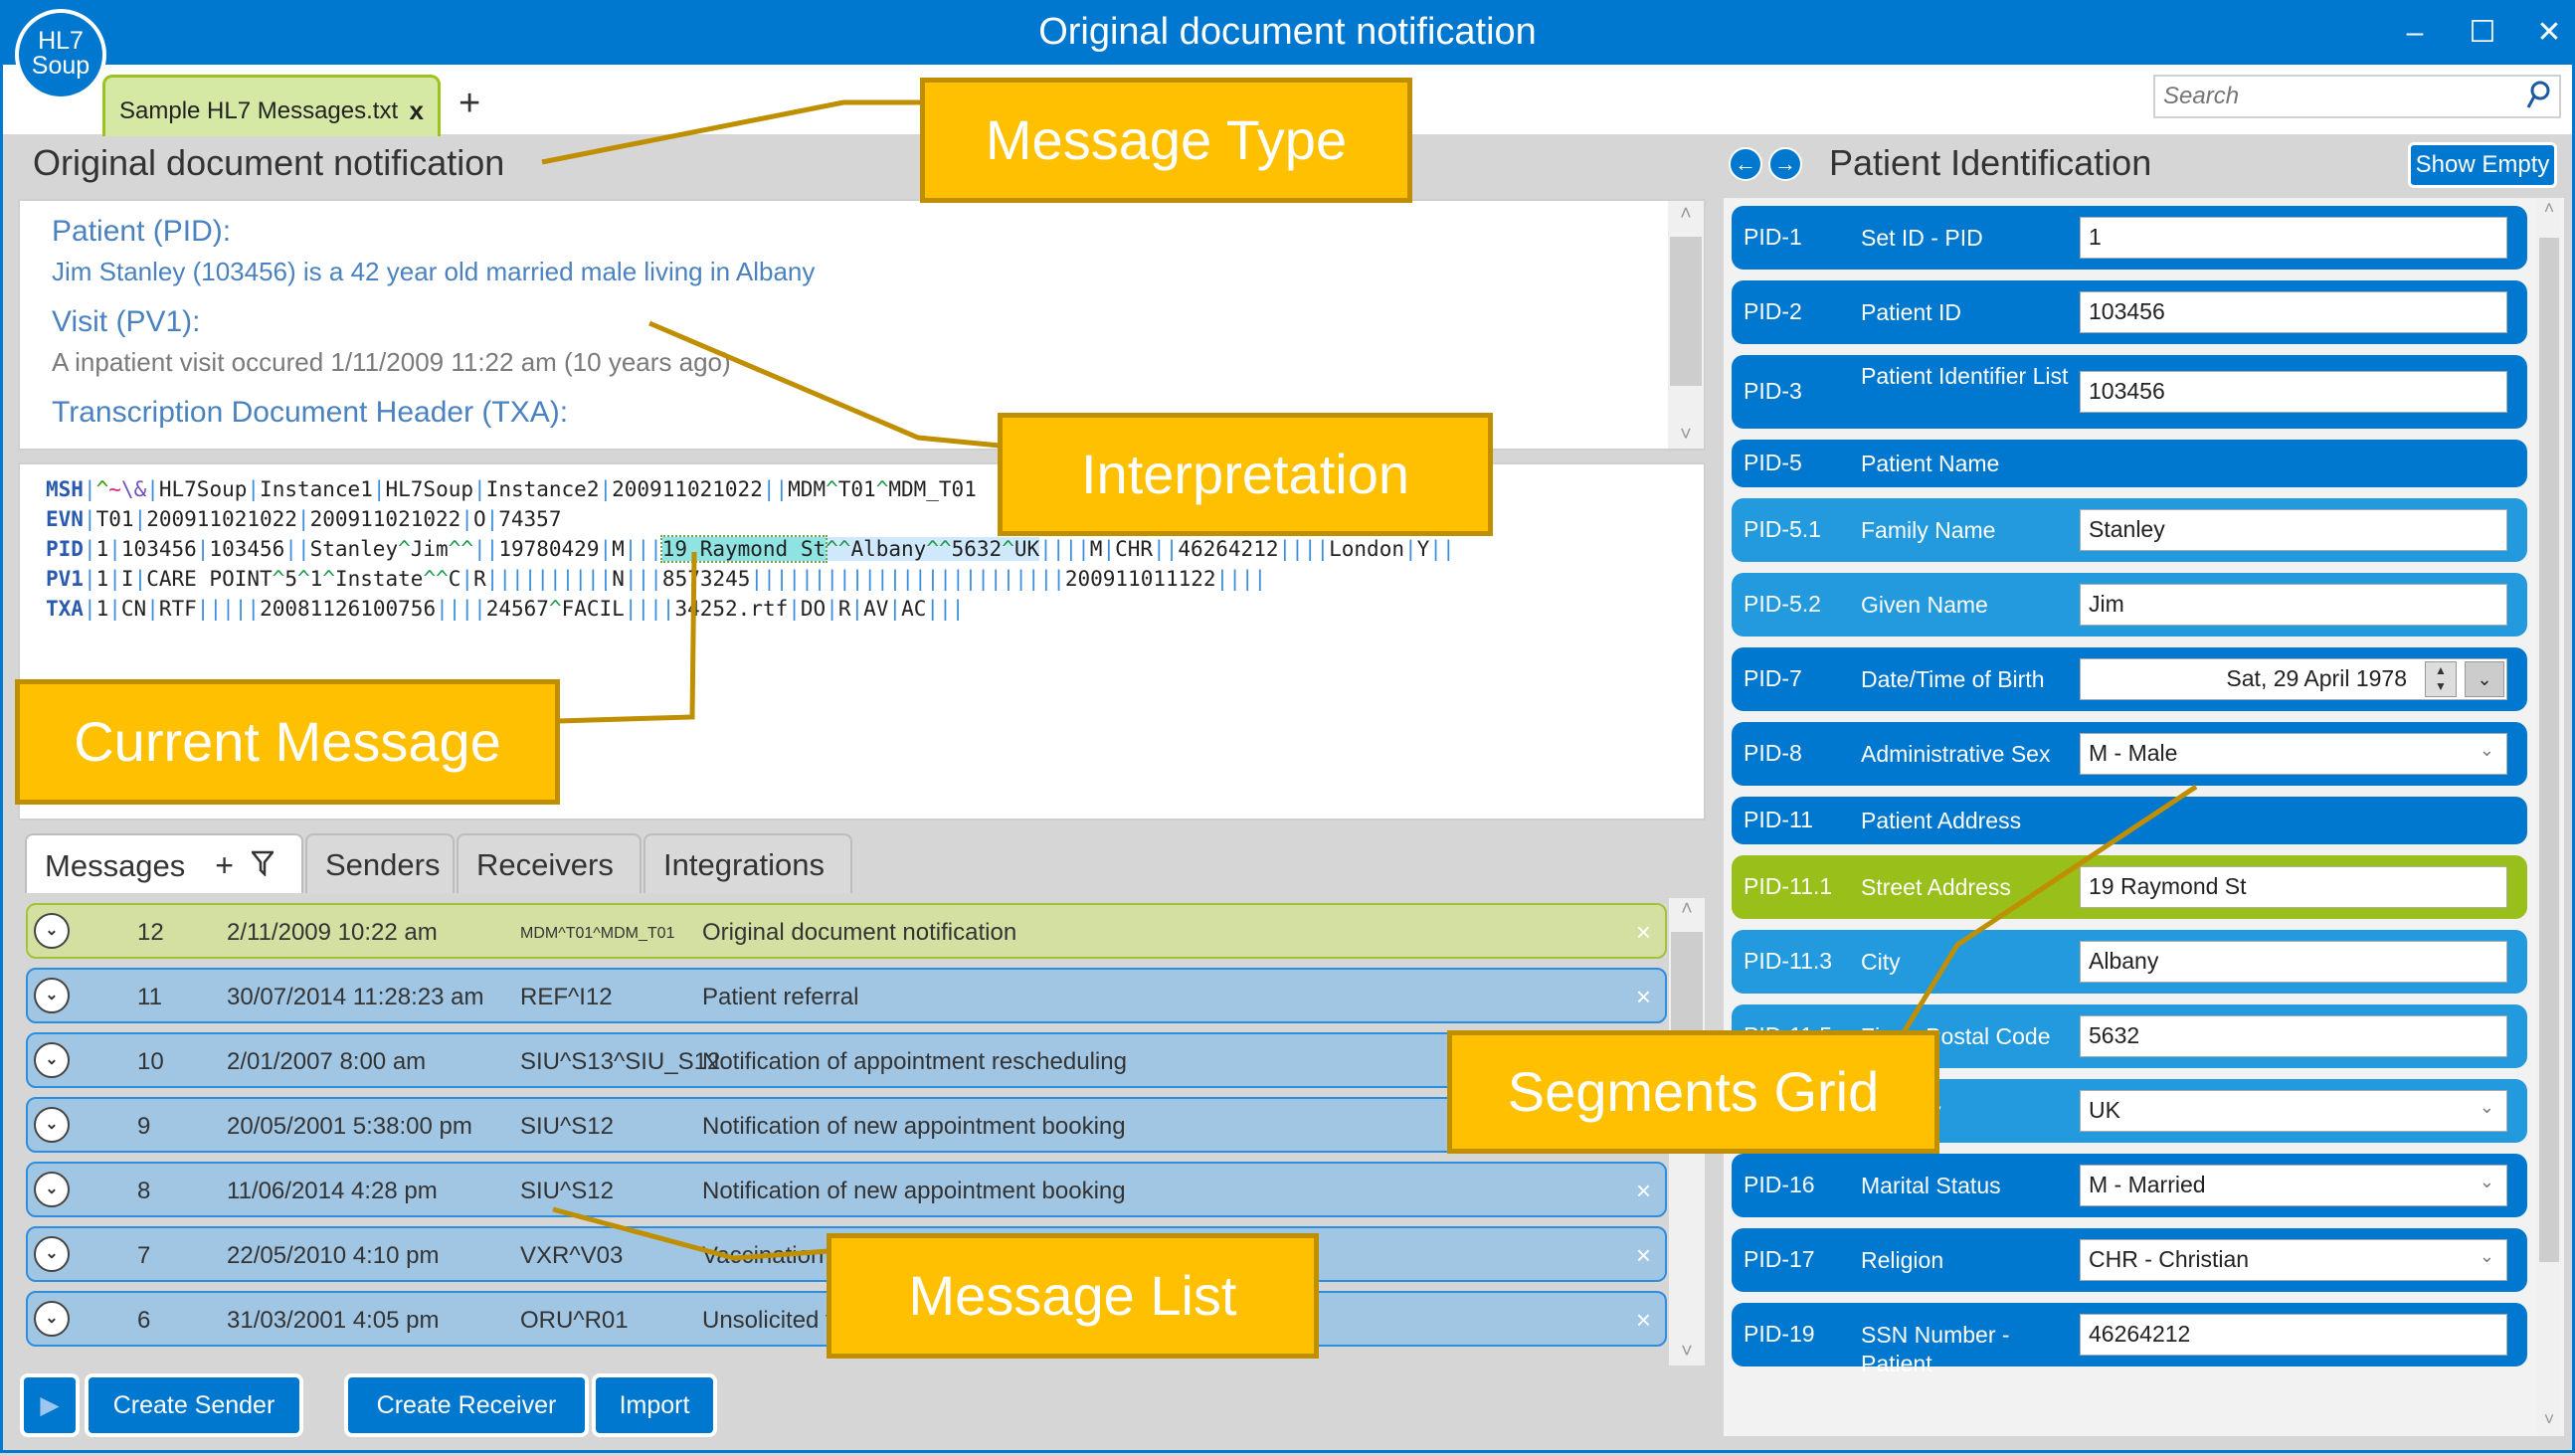 The image size is (2575, 1456). Describe the element at coordinates (310, 412) in the screenshot. I see `interp-heading-txa: Transcription Document Header (TXA):` at that location.